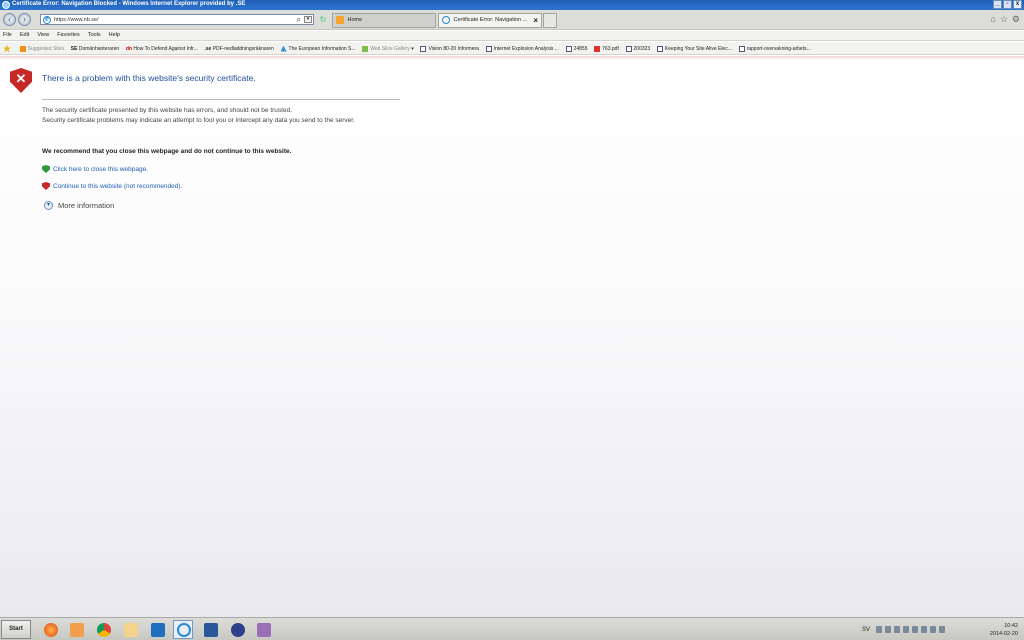 The image size is (1024, 640). I want to click on window-controls: _ ▫ x, so click(1007, 4).